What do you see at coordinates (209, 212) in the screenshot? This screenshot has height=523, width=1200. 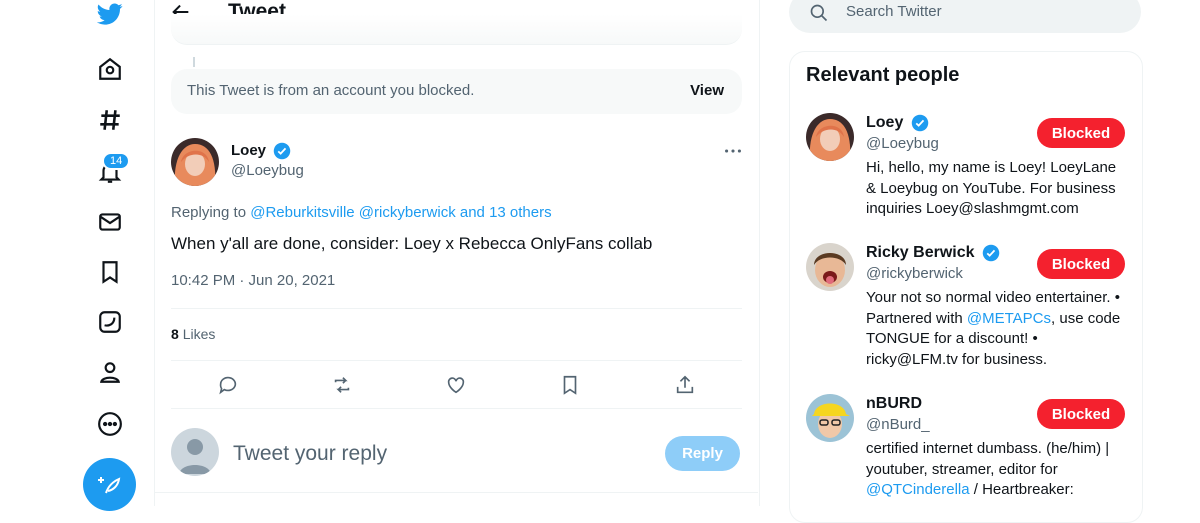 I see `replying-to-prefix: Replying to` at bounding box center [209, 212].